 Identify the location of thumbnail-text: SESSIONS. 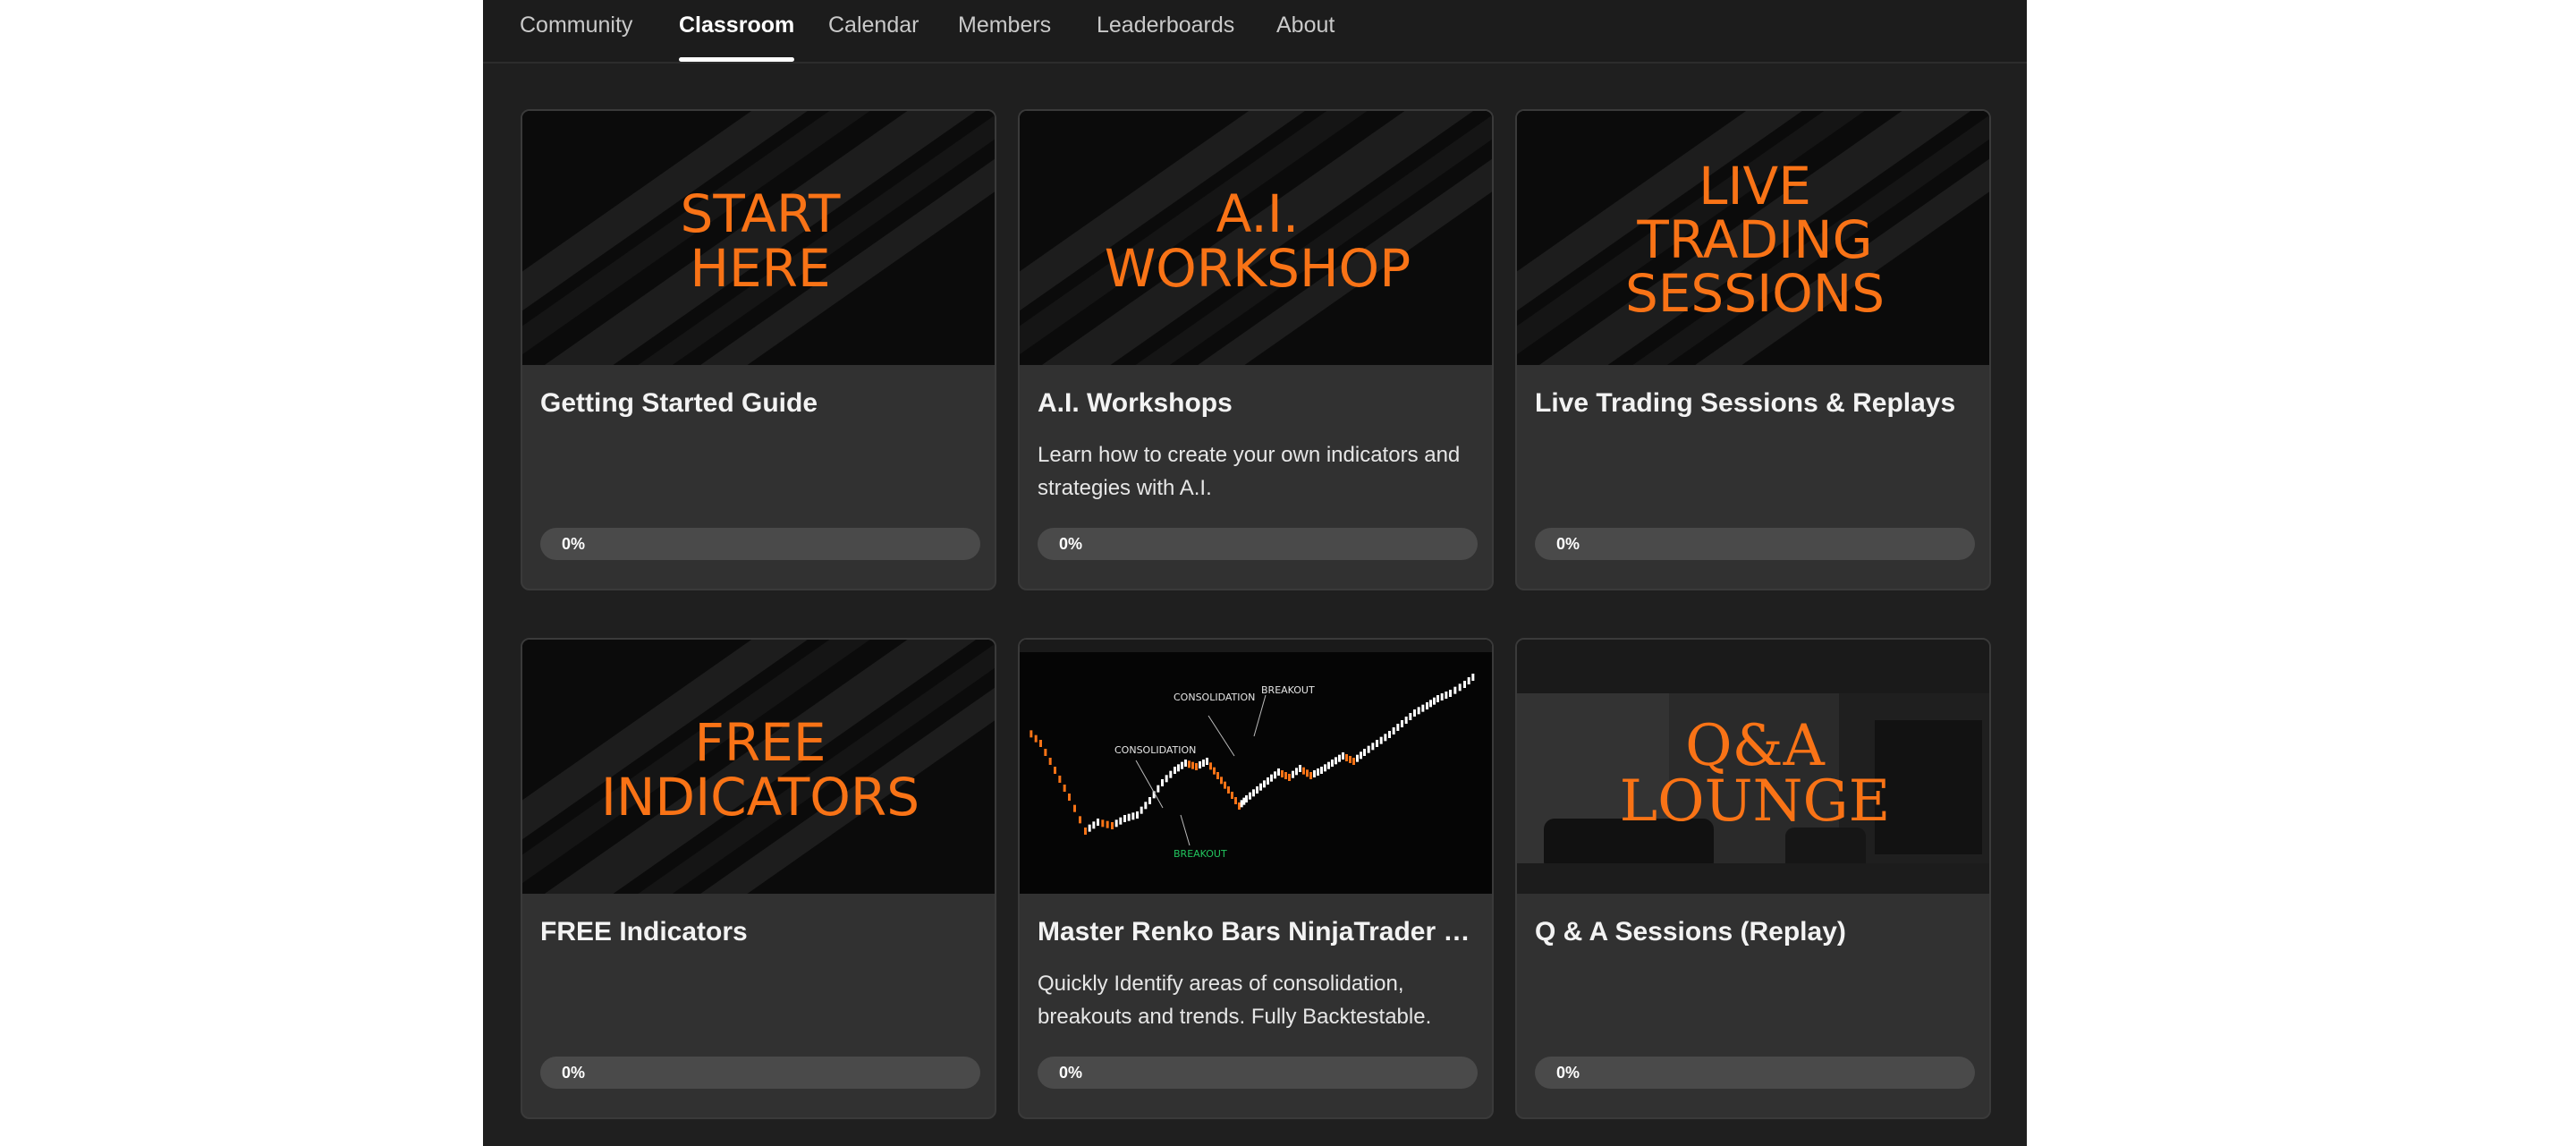
(1755, 293).